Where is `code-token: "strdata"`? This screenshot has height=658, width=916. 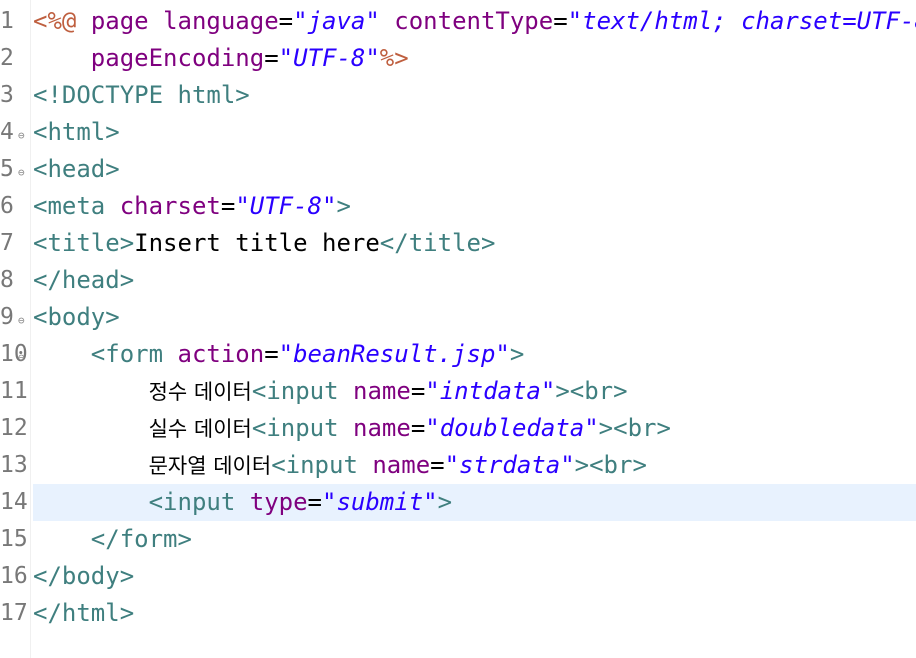 code-token: "strdata" is located at coordinates (509, 465).